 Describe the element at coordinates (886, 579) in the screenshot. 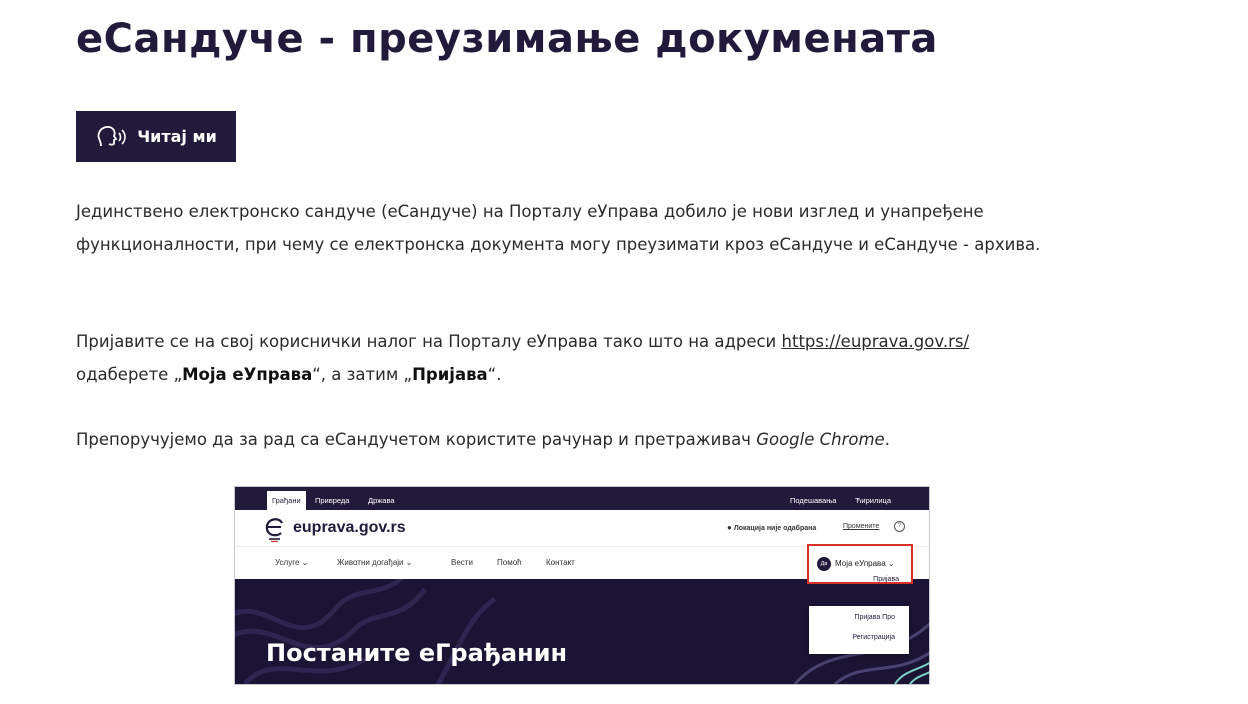

I see `screenshot-menu-login: Пријава` at that location.